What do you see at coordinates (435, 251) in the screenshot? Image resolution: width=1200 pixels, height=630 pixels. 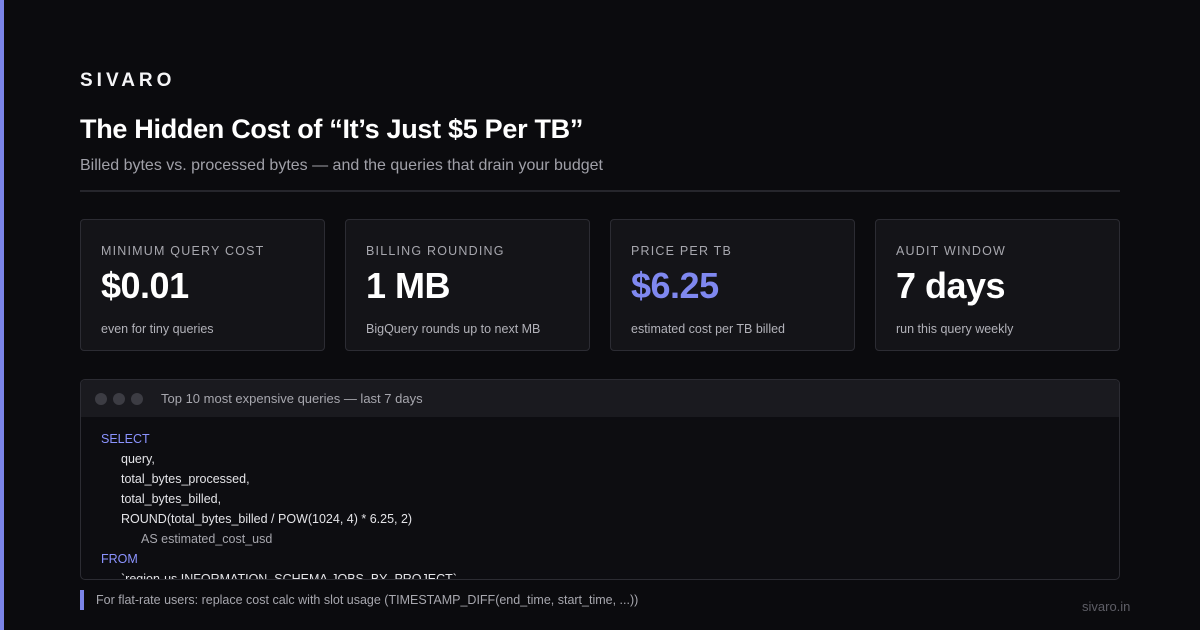 I see `stat-label: BILLING ROUNDING` at bounding box center [435, 251].